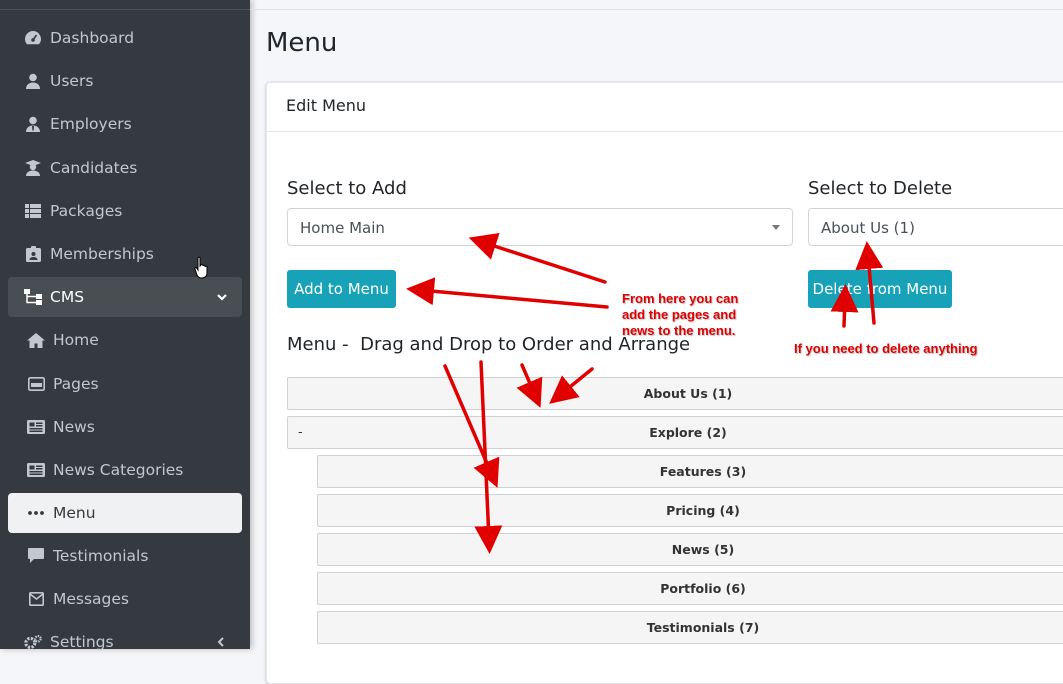 This screenshot has width=1063, height=684. What do you see at coordinates (347, 188) in the screenshot?
I see `select-to-add-label: Select to Add` at bounding box center [347, 188].